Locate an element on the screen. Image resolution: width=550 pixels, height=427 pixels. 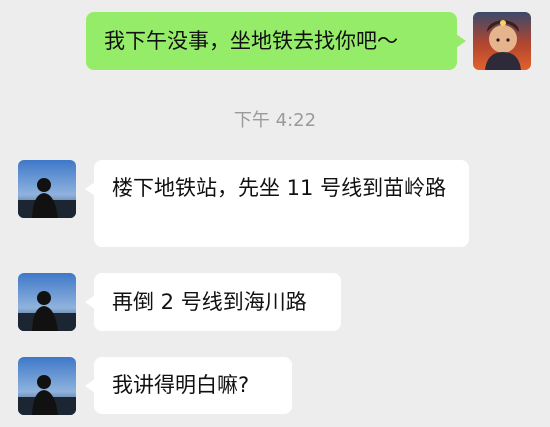
outgoing-bubble: 我下午没事，坐地铁去找你吧～ is located at coordinates (276, 41).